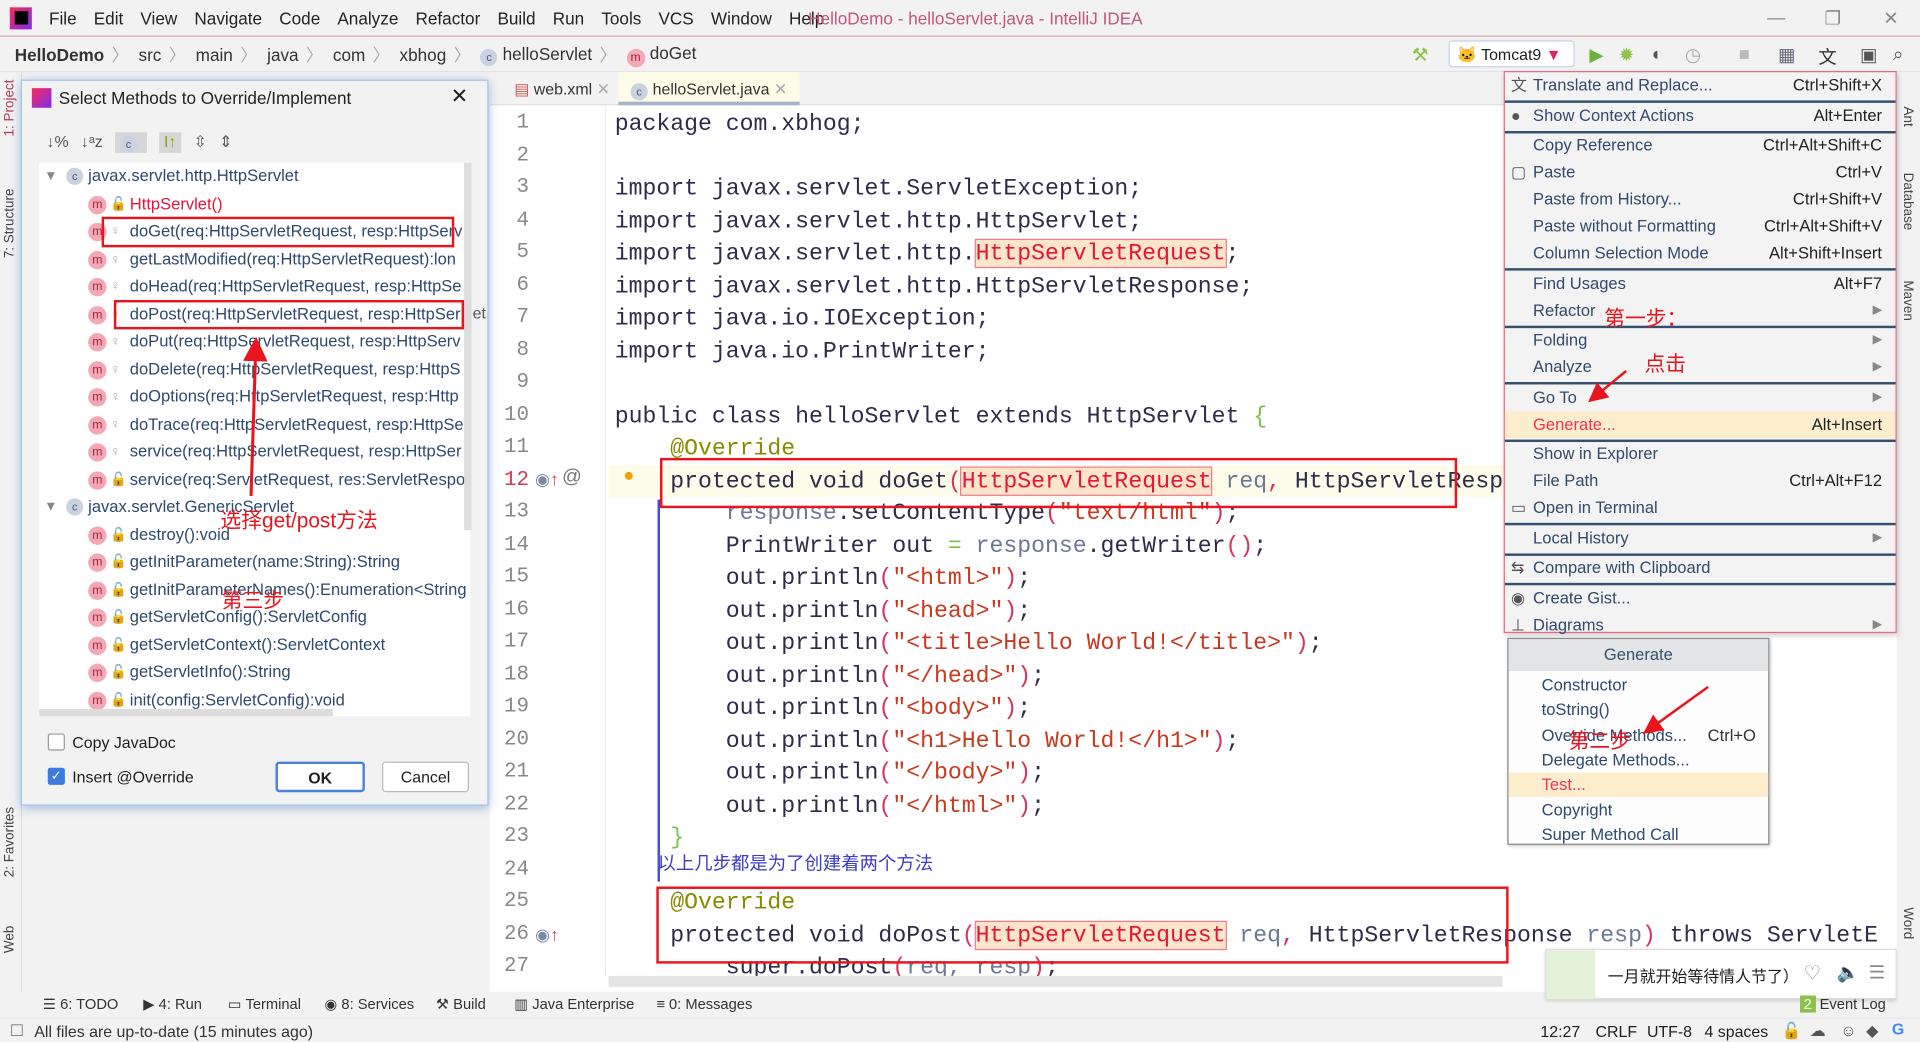  Describe the element at coordinates (1872, 1031) in the screenshot. I see `plugin-icon: ◆` at that location.